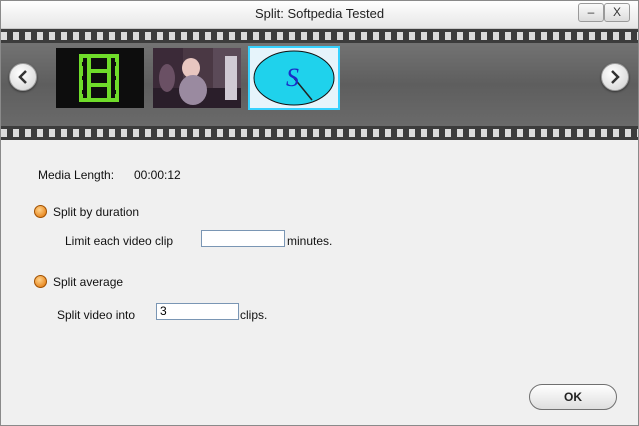  I want to click on close-button: X, so click(617, 12).